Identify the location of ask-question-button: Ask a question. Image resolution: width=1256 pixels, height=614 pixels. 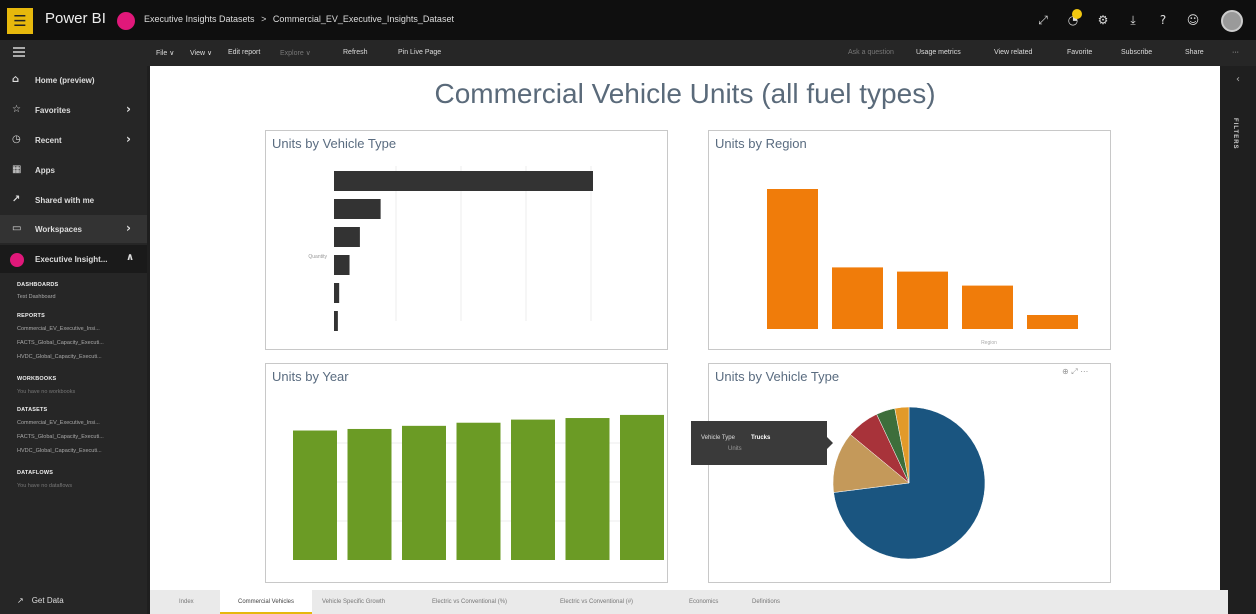
(871, 52).